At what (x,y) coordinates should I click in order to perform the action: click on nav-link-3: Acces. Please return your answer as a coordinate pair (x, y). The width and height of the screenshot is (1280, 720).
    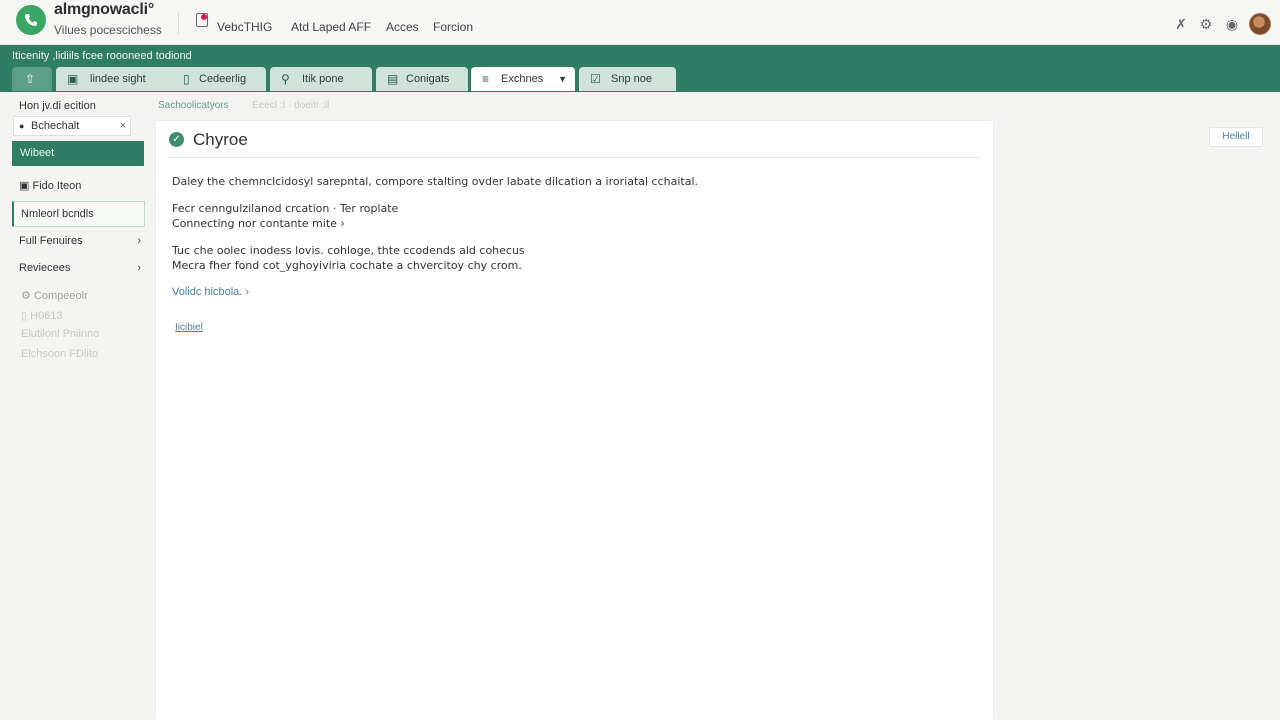
    Looking at the image, I should click on (402, 27).